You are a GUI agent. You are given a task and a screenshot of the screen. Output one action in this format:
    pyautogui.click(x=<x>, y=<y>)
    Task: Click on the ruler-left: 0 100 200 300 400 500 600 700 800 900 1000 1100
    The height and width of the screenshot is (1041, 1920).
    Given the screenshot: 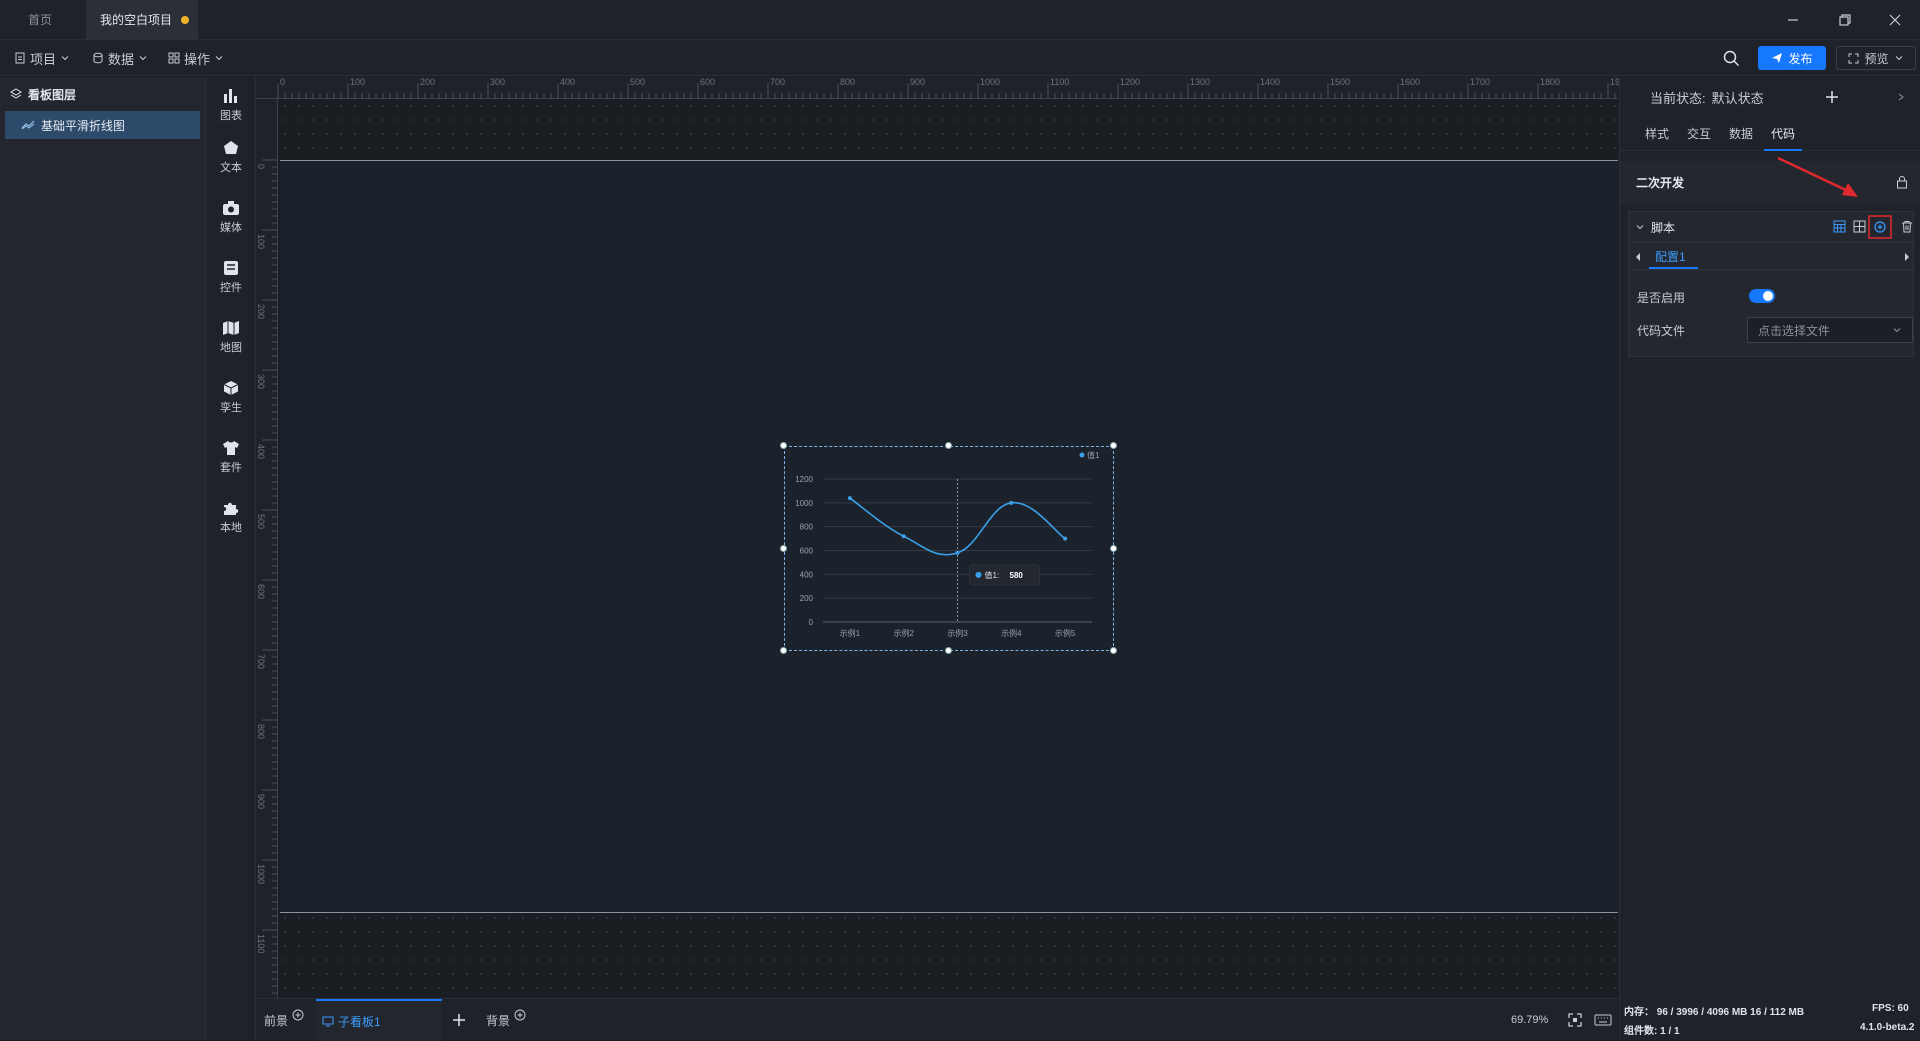 What is the action you would take?
    pyautogui.click(x=267, y=548)
    